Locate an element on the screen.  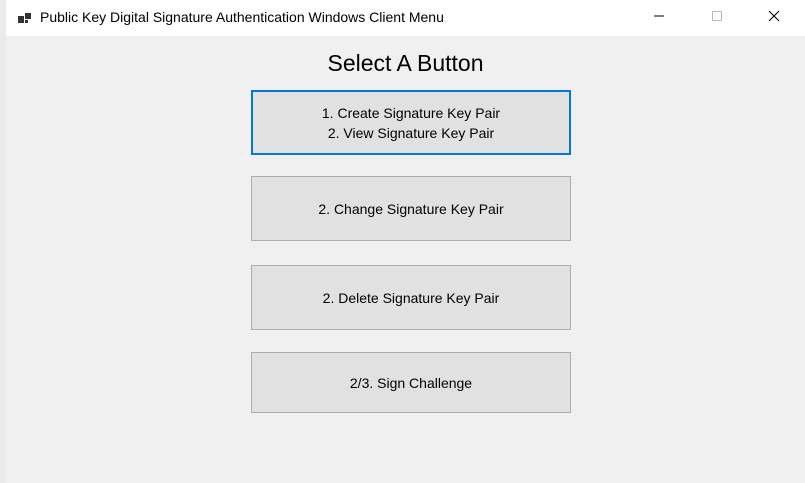
button-label-line-2: 2. View Signature Key Pair is located at coordinates (411, 132).